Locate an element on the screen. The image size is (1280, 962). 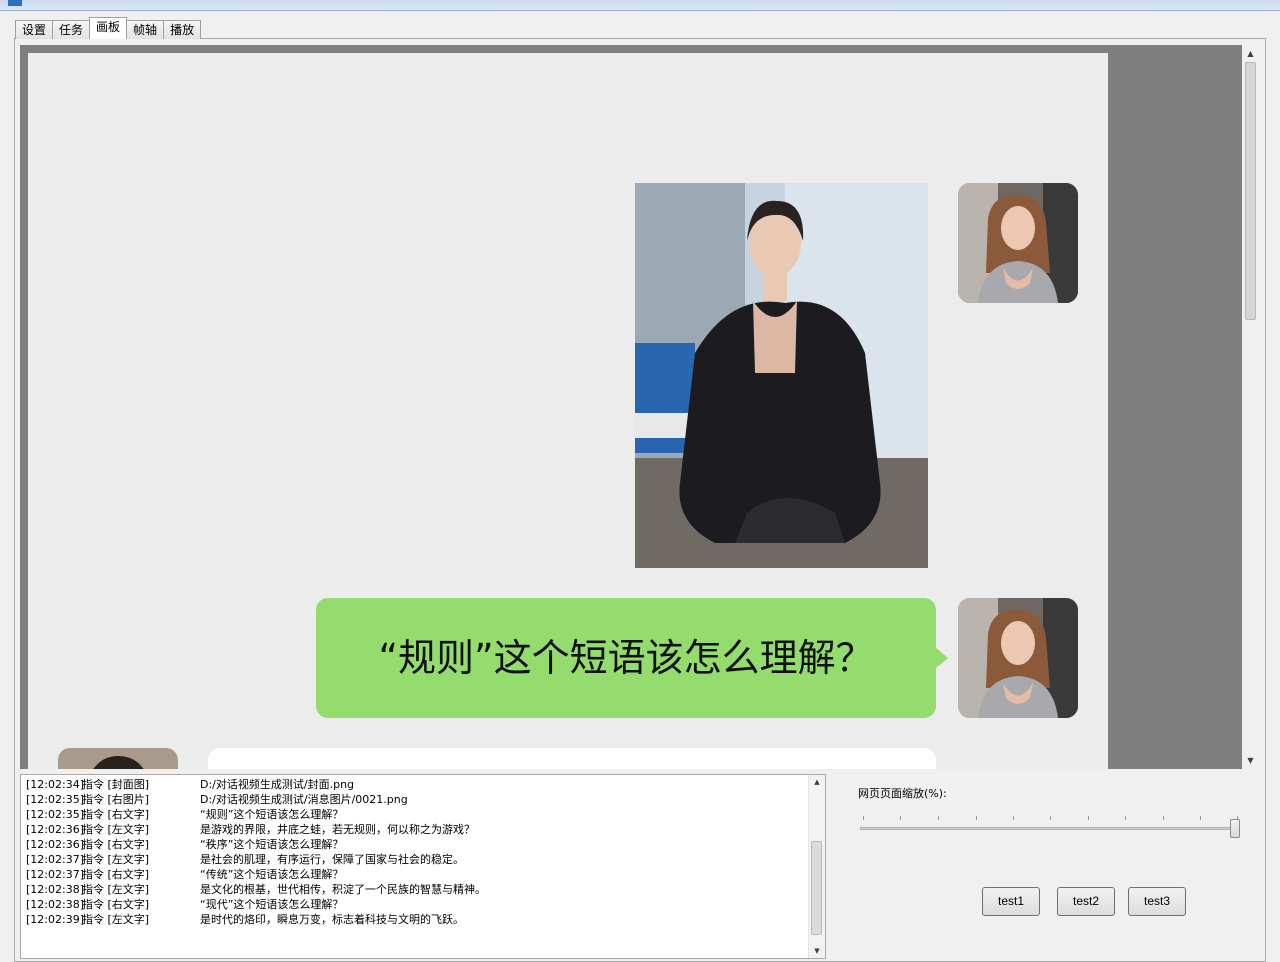
tab-tasks: 任务 is located at coordinates (71, 29).